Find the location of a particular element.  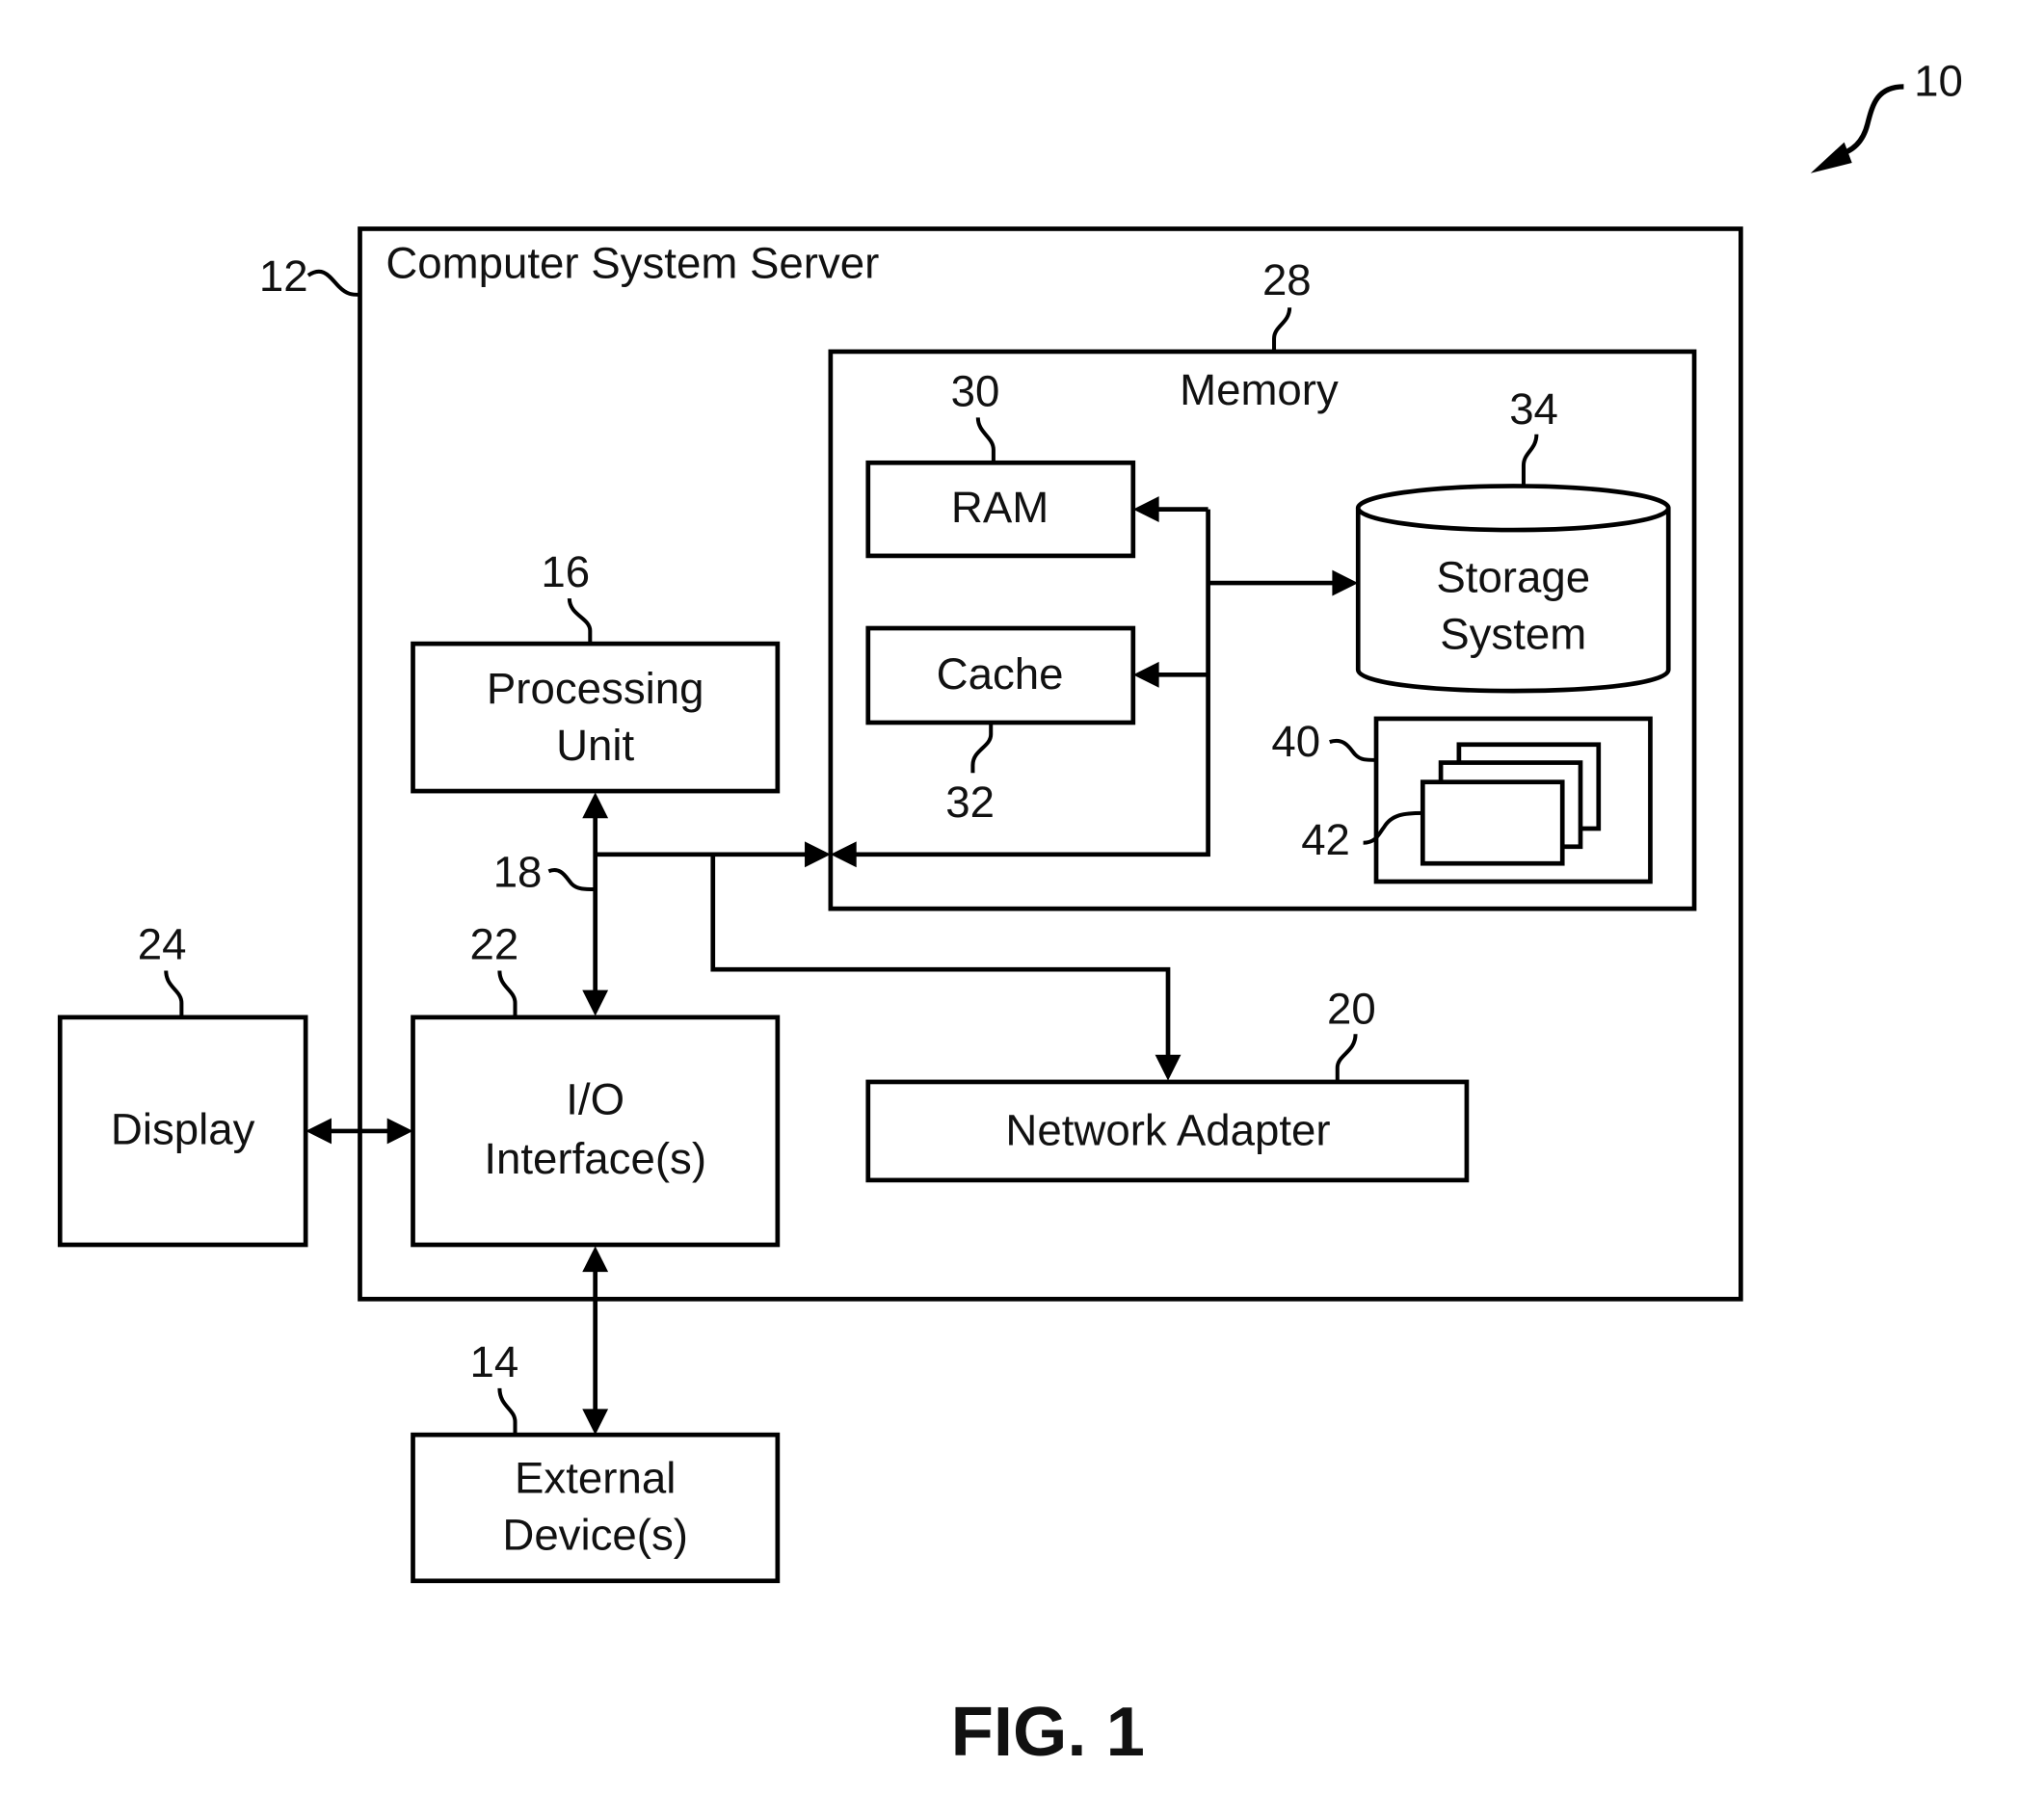

ref-12-label: 12 is located at coordinates (283, 276).